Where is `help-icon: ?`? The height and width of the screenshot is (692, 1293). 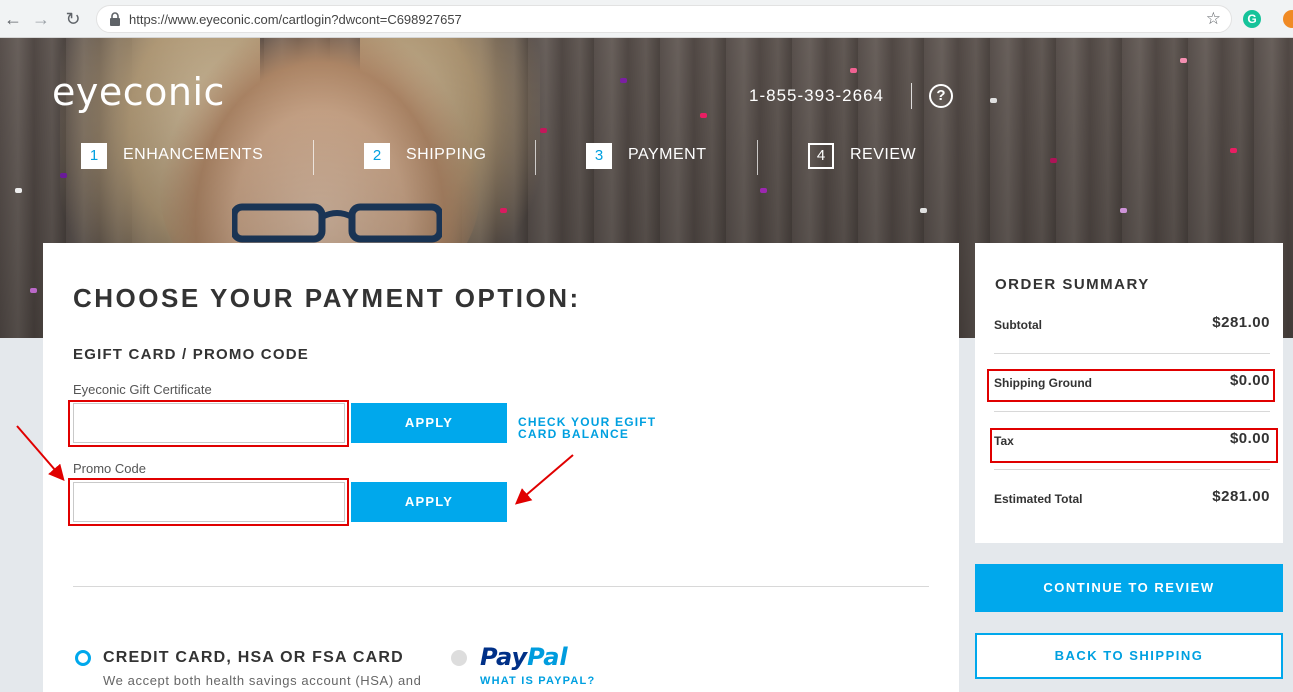
help-icon: ? is located at coordinates (941, 96).